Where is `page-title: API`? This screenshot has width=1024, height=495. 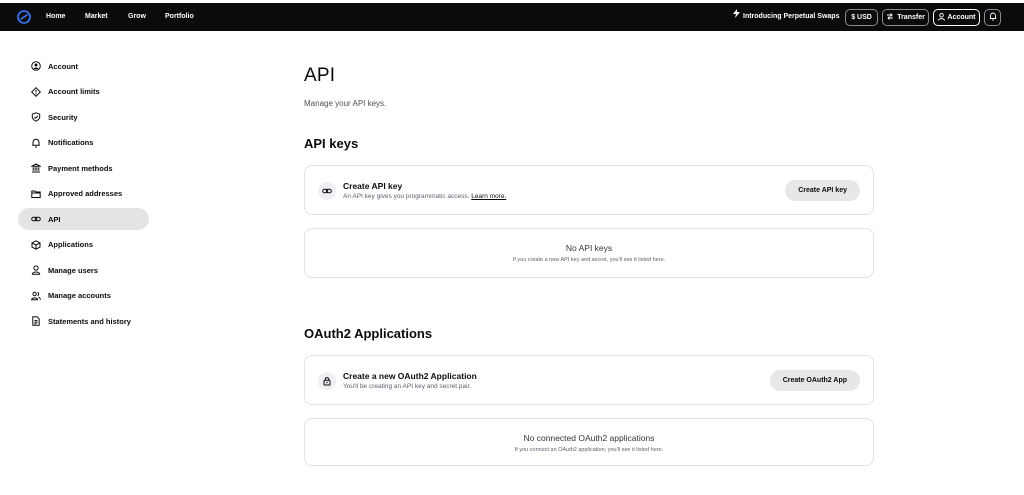
page-title: API is located at coordinates (320, 75).